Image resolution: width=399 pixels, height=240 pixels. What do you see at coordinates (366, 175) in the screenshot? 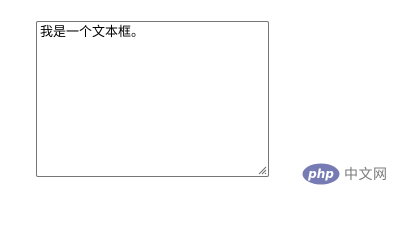
I see `watermark-site-text: 中文网` at bounding box center [366, 175].